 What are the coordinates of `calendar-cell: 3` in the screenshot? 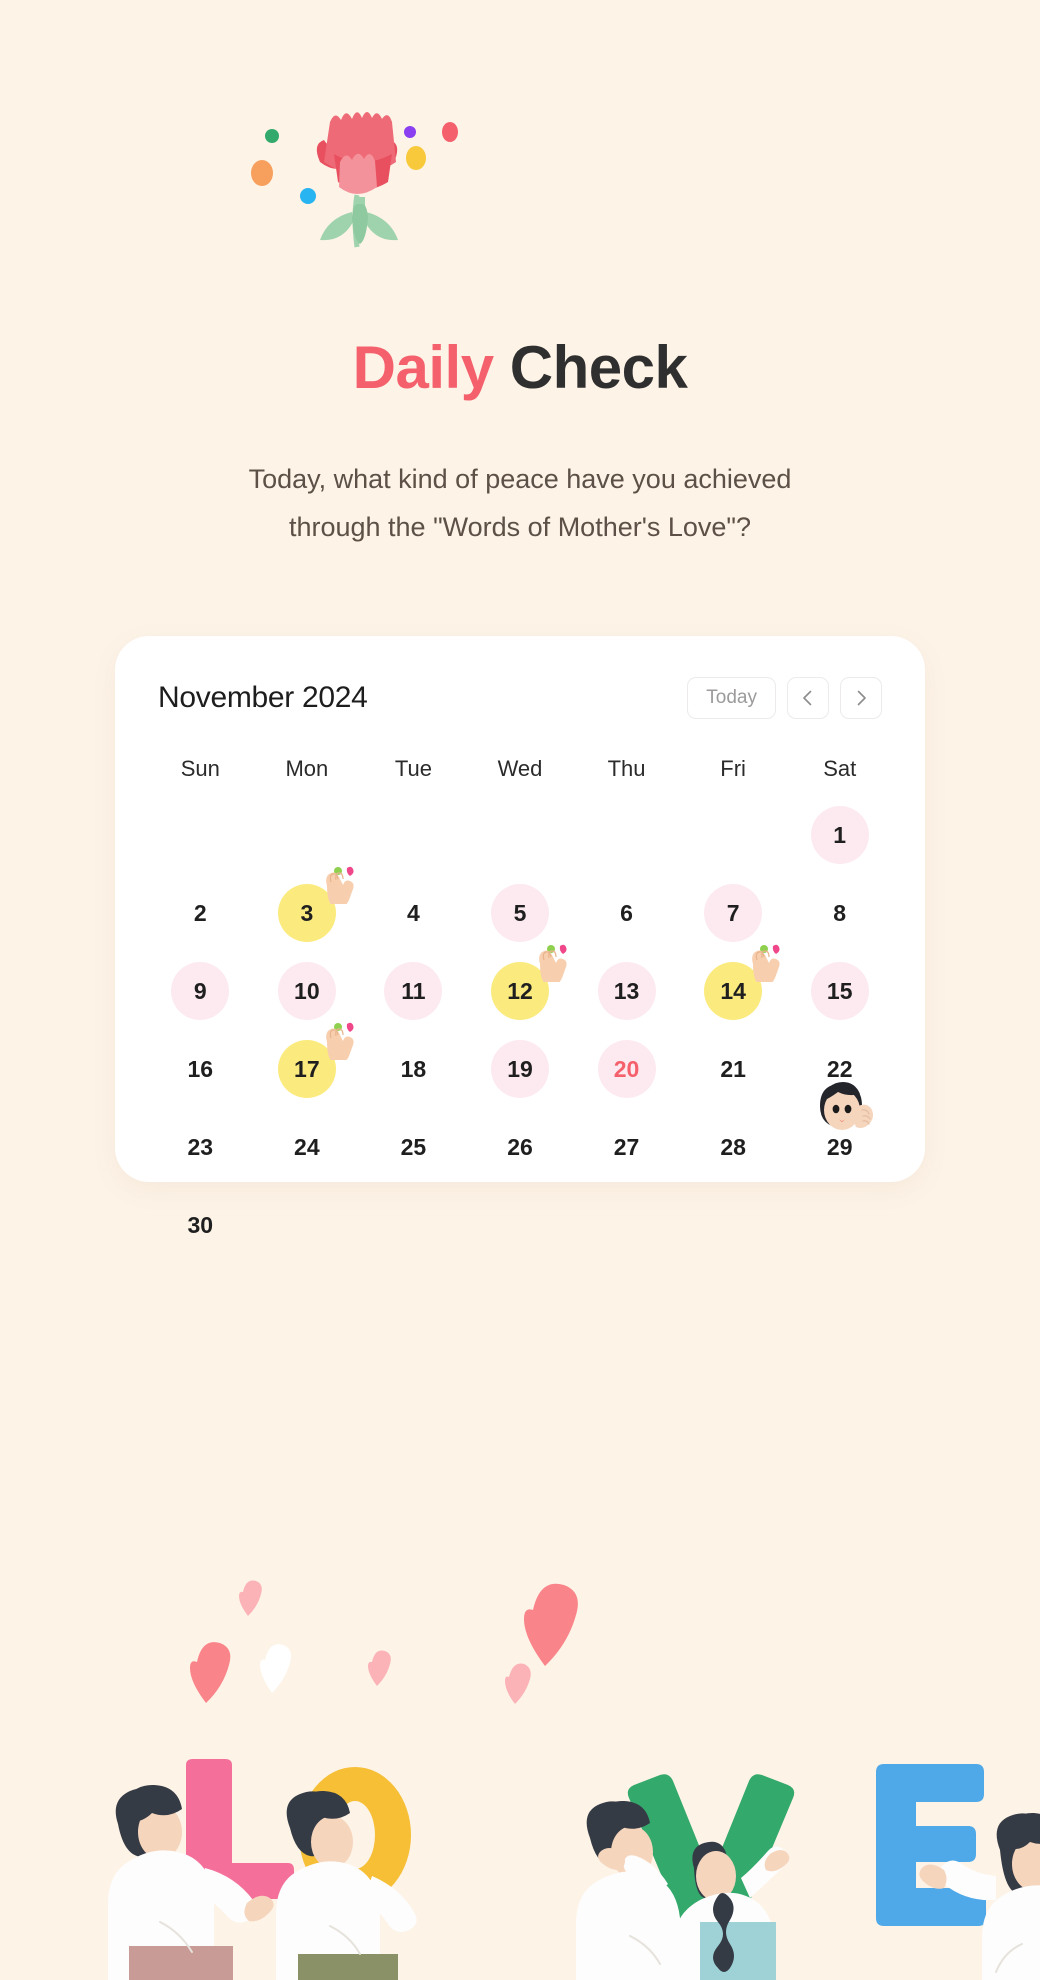 It's located at (307, 909).